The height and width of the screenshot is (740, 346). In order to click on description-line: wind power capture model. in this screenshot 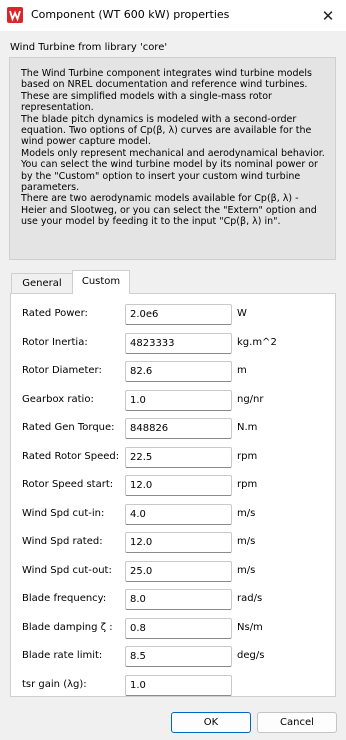, I will do `click(86, 142)`.